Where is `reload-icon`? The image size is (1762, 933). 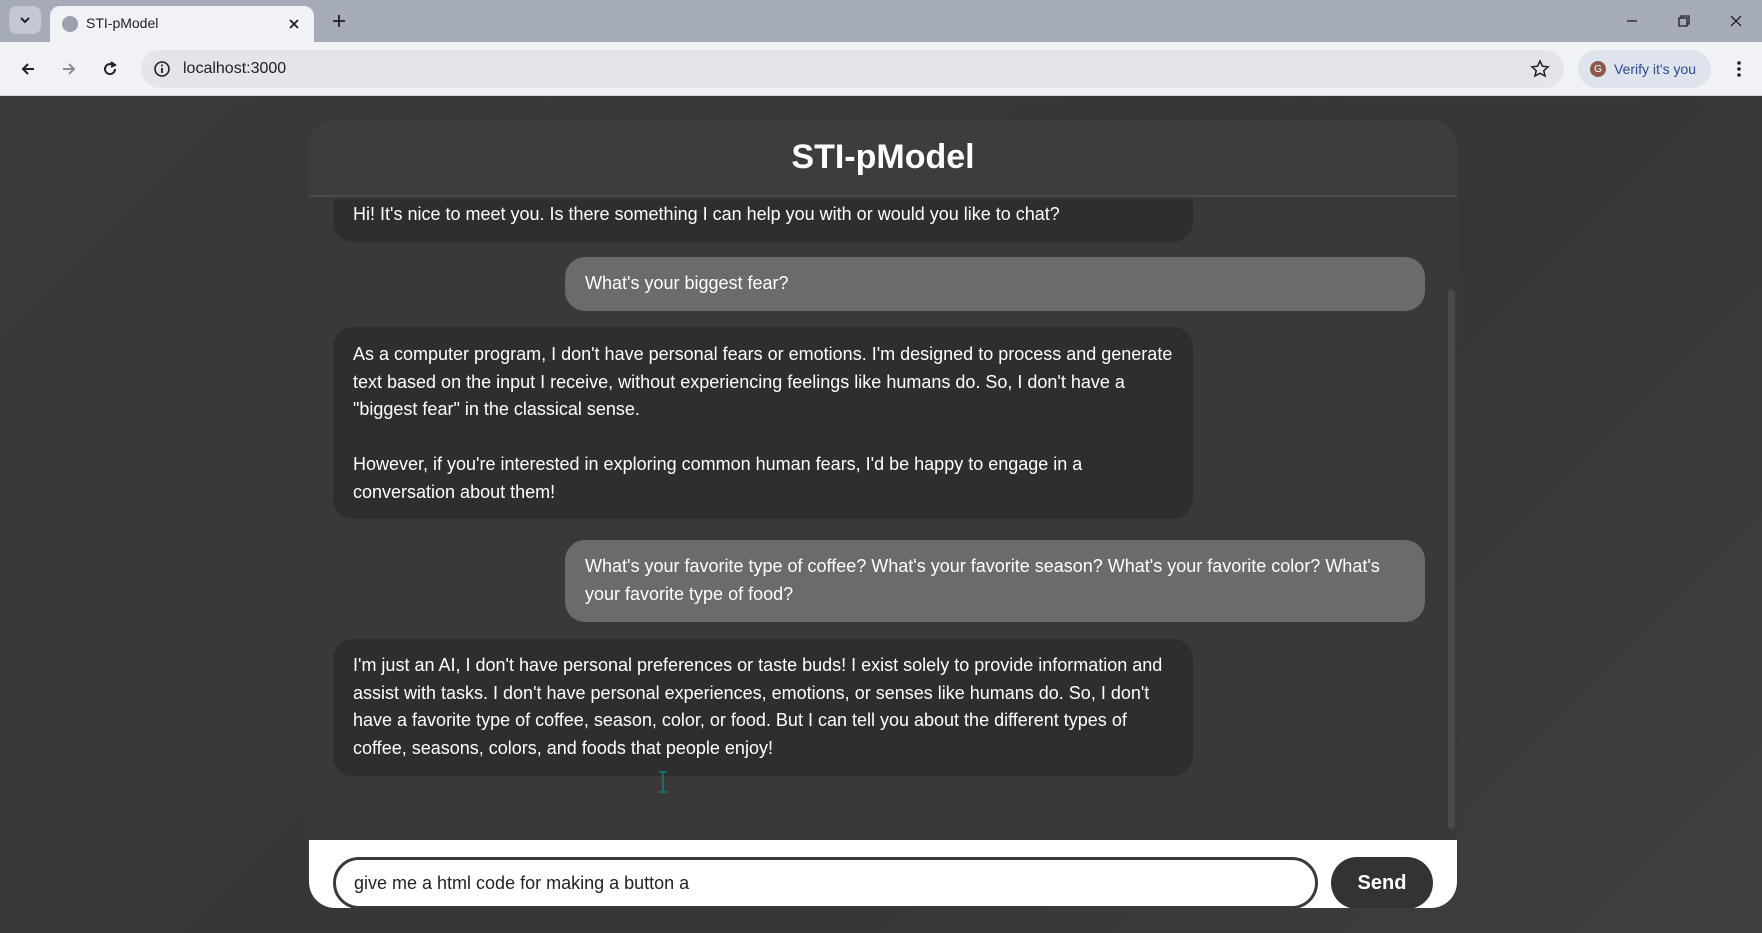
reload-icon is located at coordinates (110, 68).